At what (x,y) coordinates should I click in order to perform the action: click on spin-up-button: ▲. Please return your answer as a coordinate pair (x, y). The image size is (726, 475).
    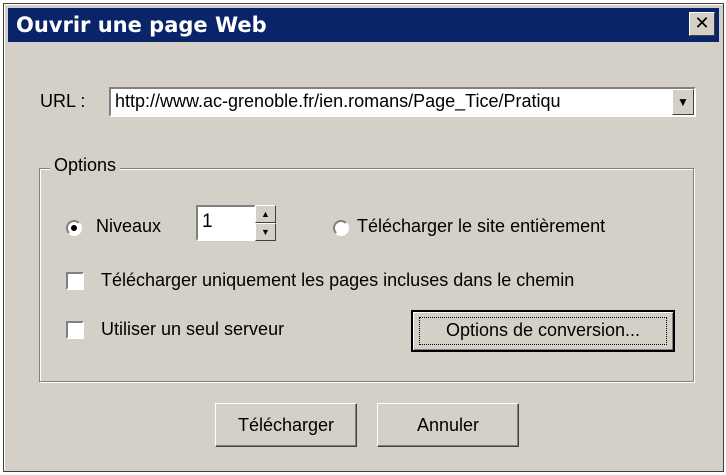
    Looking at the image, I should click on (265, 214).